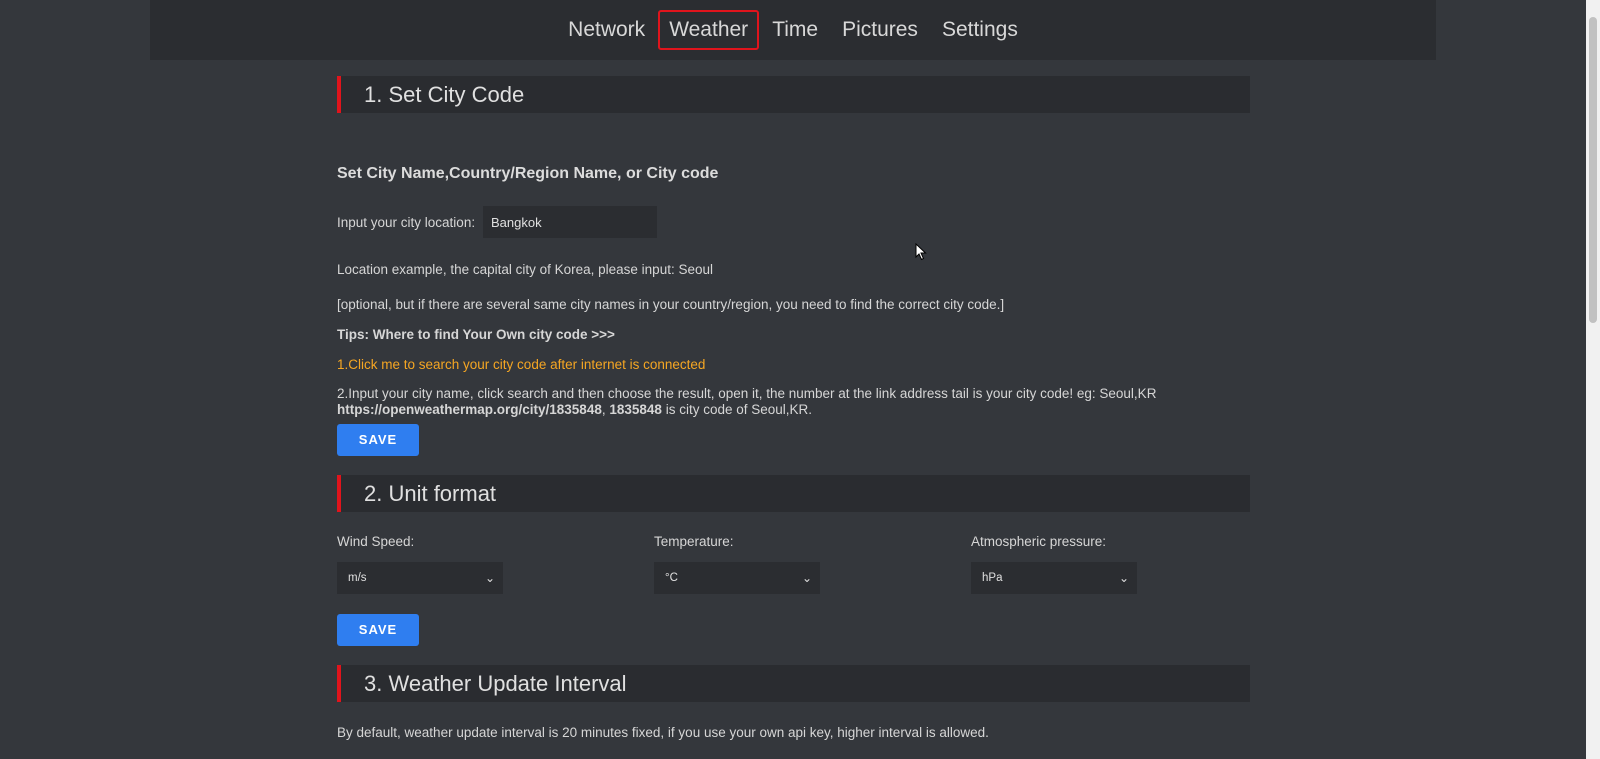 This screenshot has width=1600, height=759. I want to click on wind-speed-select: m/s ⌄, so click(420, 578).